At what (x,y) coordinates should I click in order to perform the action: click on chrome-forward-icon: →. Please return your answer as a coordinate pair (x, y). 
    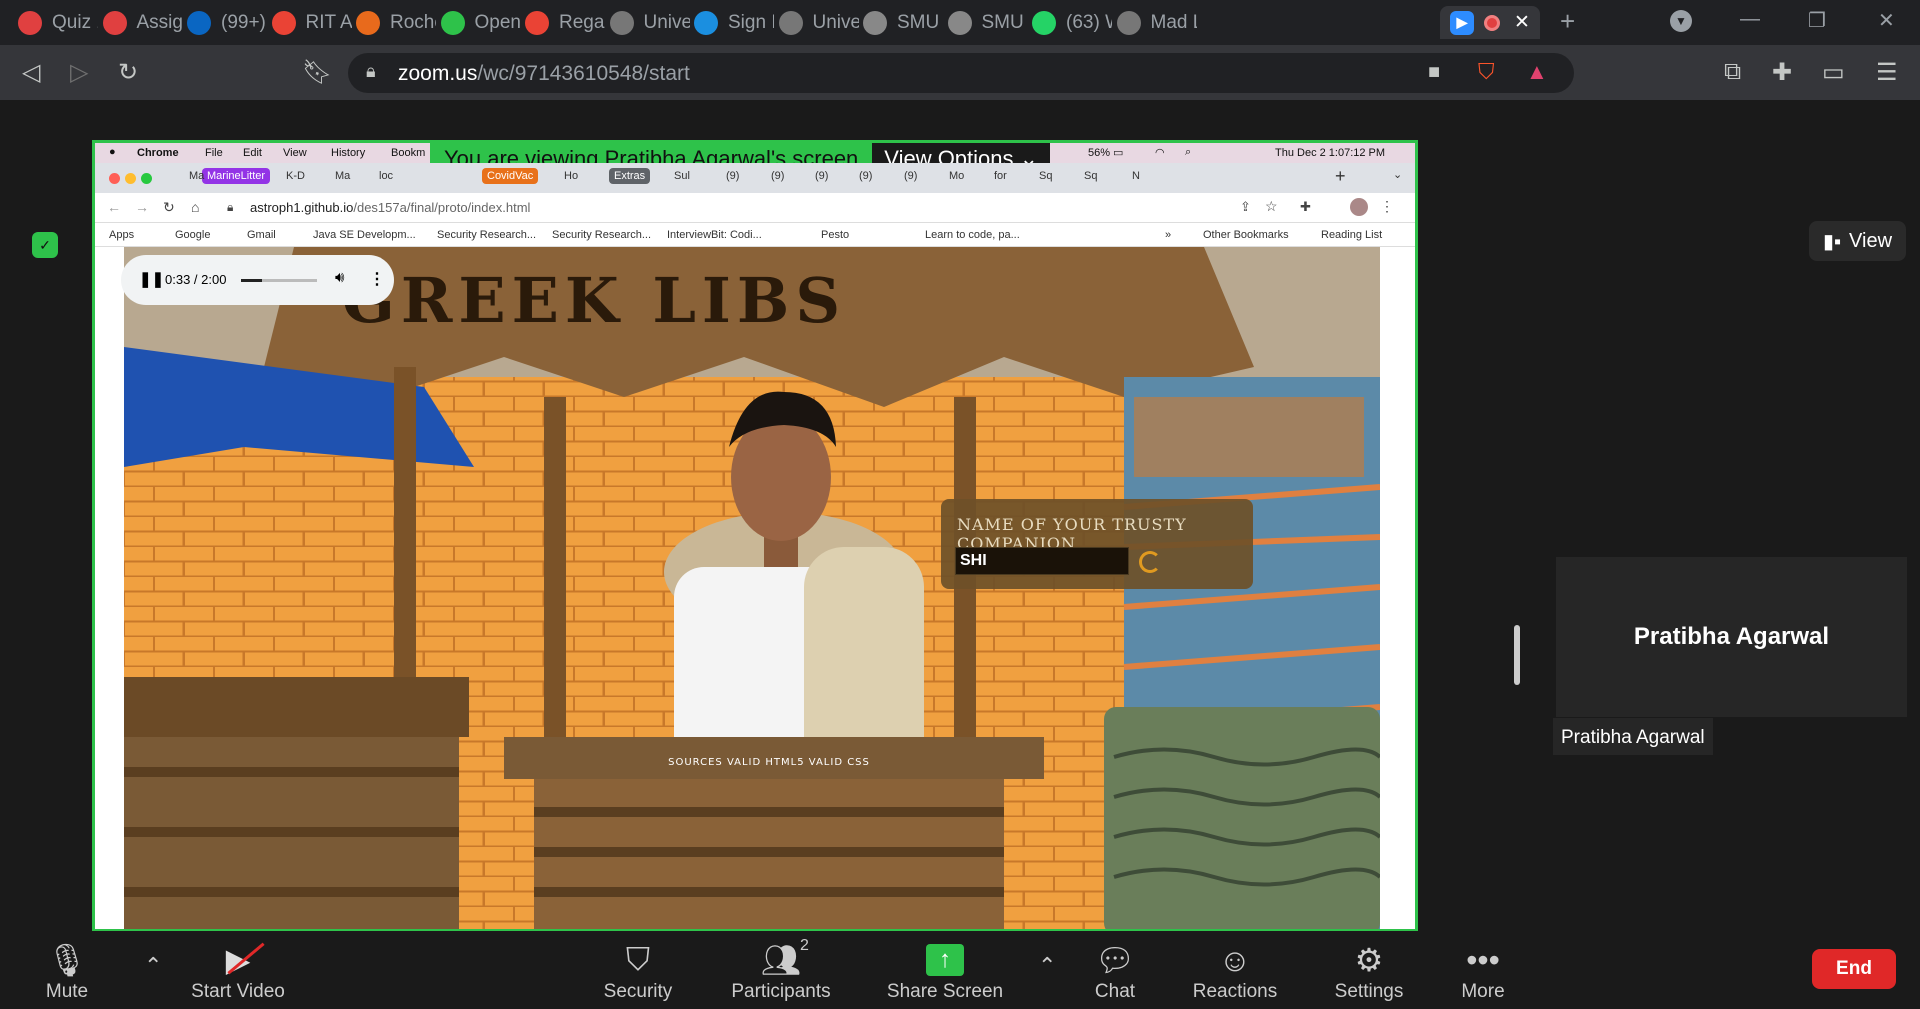
    Looking at the image, I should click on (142, 207).